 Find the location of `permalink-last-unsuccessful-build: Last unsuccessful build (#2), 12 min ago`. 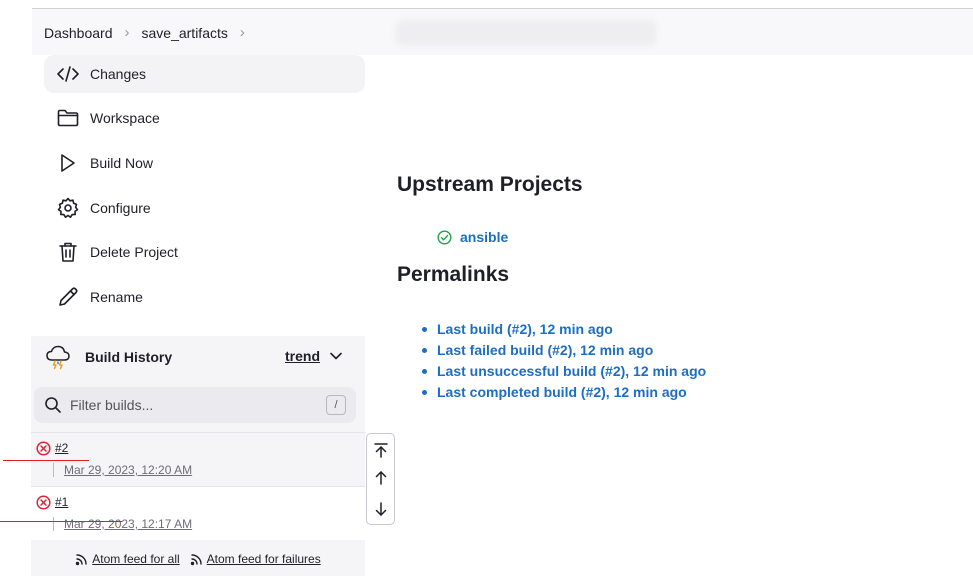

permalink-last-unsuccessful-build: Last unsuccessful build (#2), 12 min ago is located at coordinates (562, 371).